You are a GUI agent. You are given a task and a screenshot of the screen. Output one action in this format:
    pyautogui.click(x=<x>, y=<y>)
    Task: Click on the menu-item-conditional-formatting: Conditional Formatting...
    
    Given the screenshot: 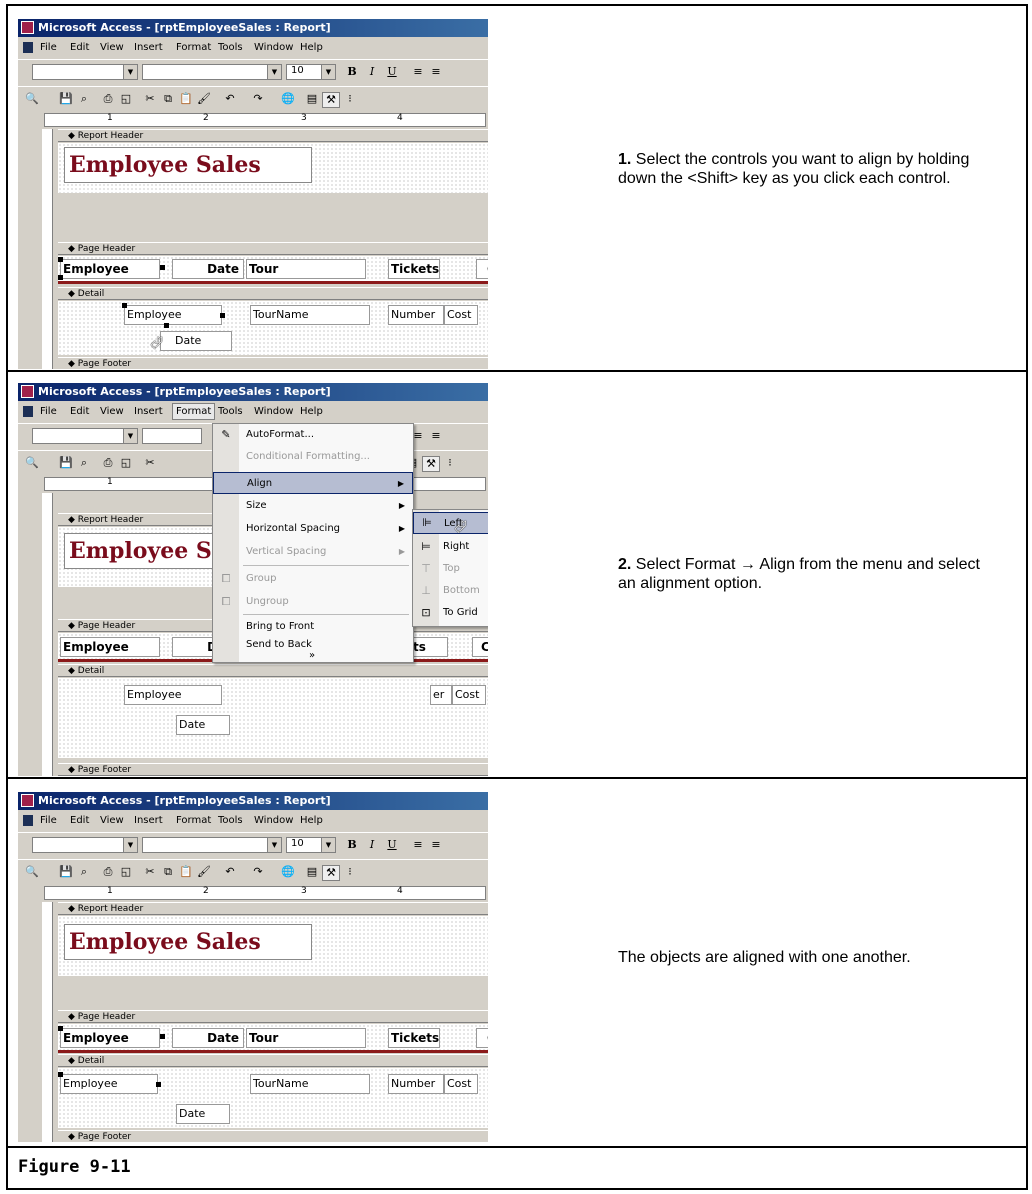 What is the action you would take?
    pyautogui.click(x=313, y=457)
    